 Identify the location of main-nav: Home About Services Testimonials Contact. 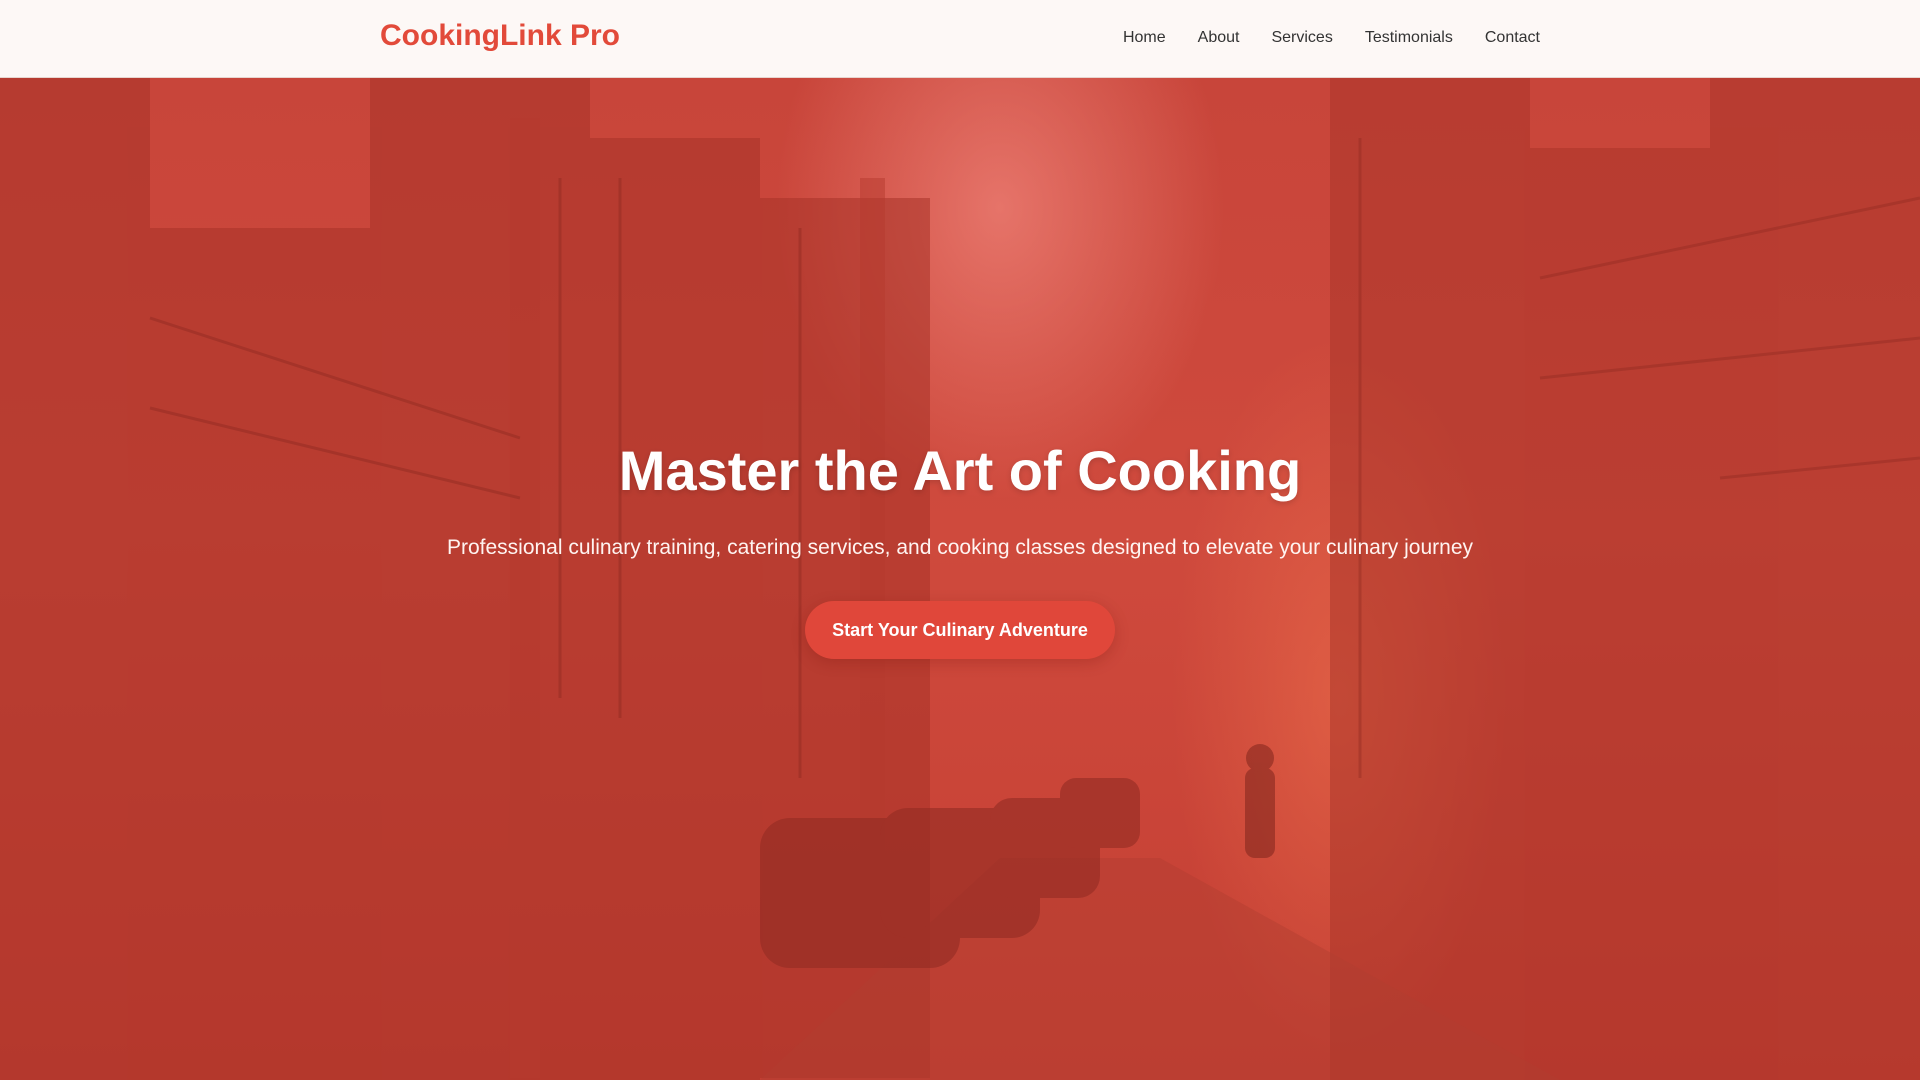
(1331, 38).